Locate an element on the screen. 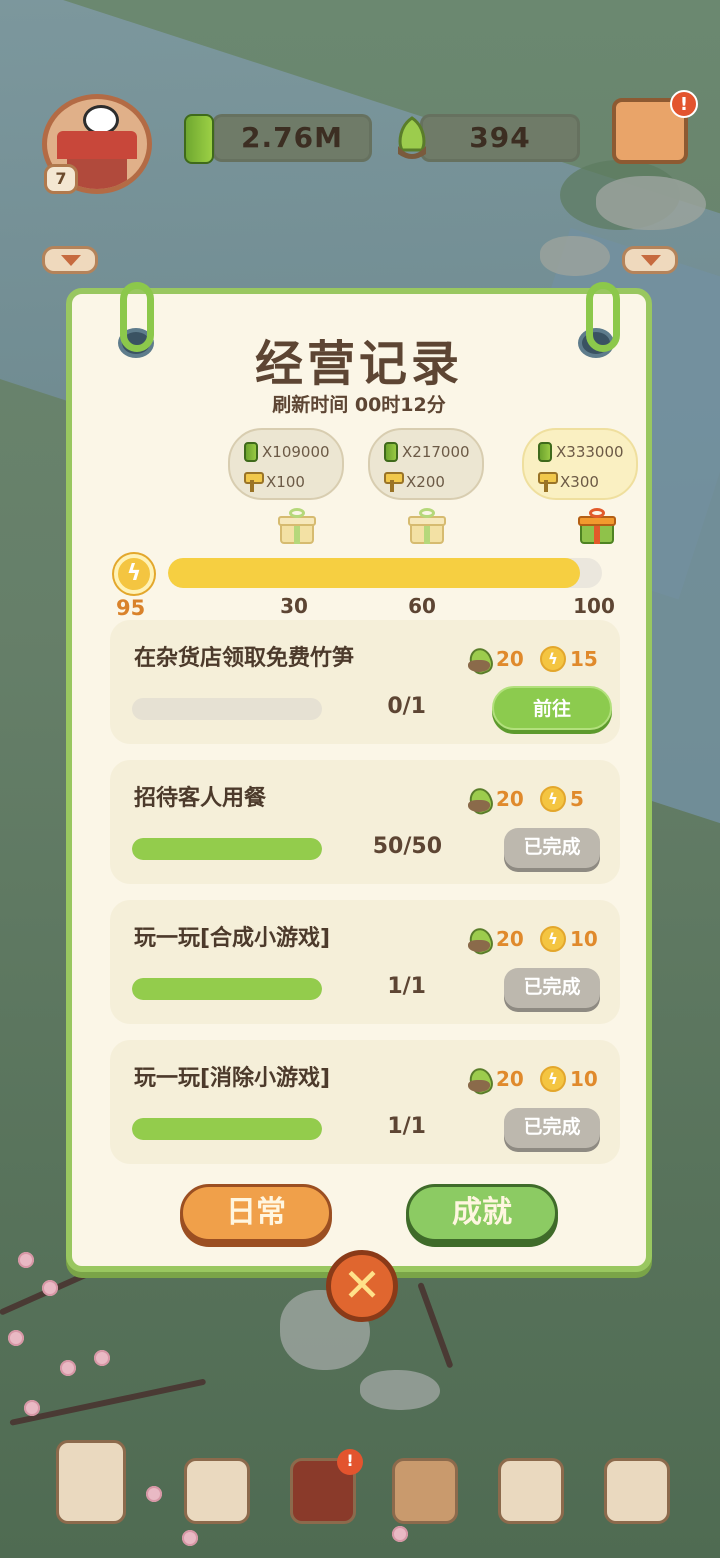 The height and width of the screenshot is (1558, 720). task-name: 玩一玩[合成小游戏] is located at coordinates (232, 938).